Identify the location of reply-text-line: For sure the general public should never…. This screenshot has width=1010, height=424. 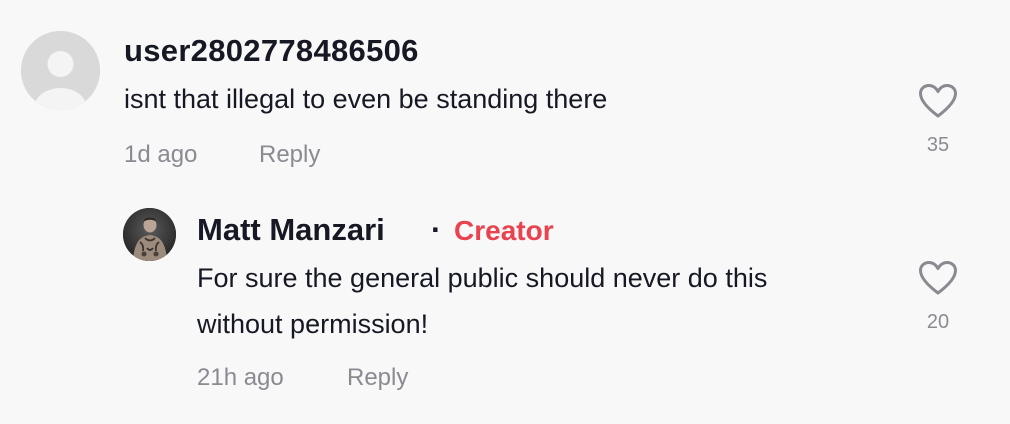
(482, 278).